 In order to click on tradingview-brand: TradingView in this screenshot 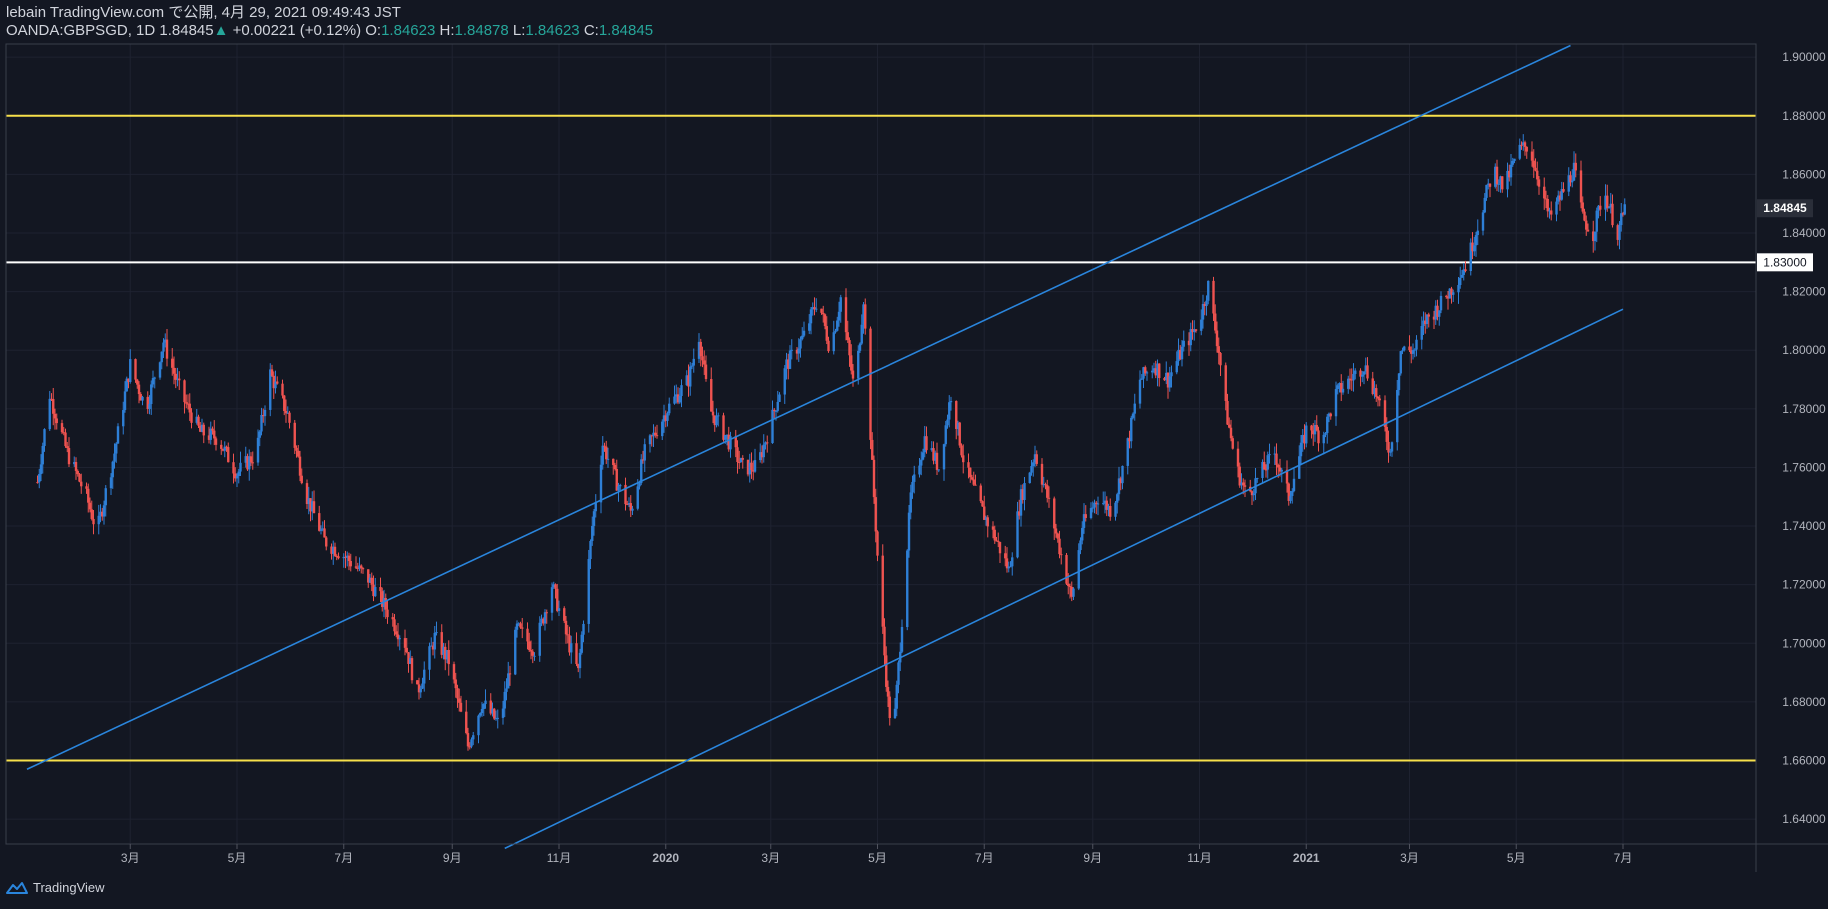, I will do `click(55, 887)`.